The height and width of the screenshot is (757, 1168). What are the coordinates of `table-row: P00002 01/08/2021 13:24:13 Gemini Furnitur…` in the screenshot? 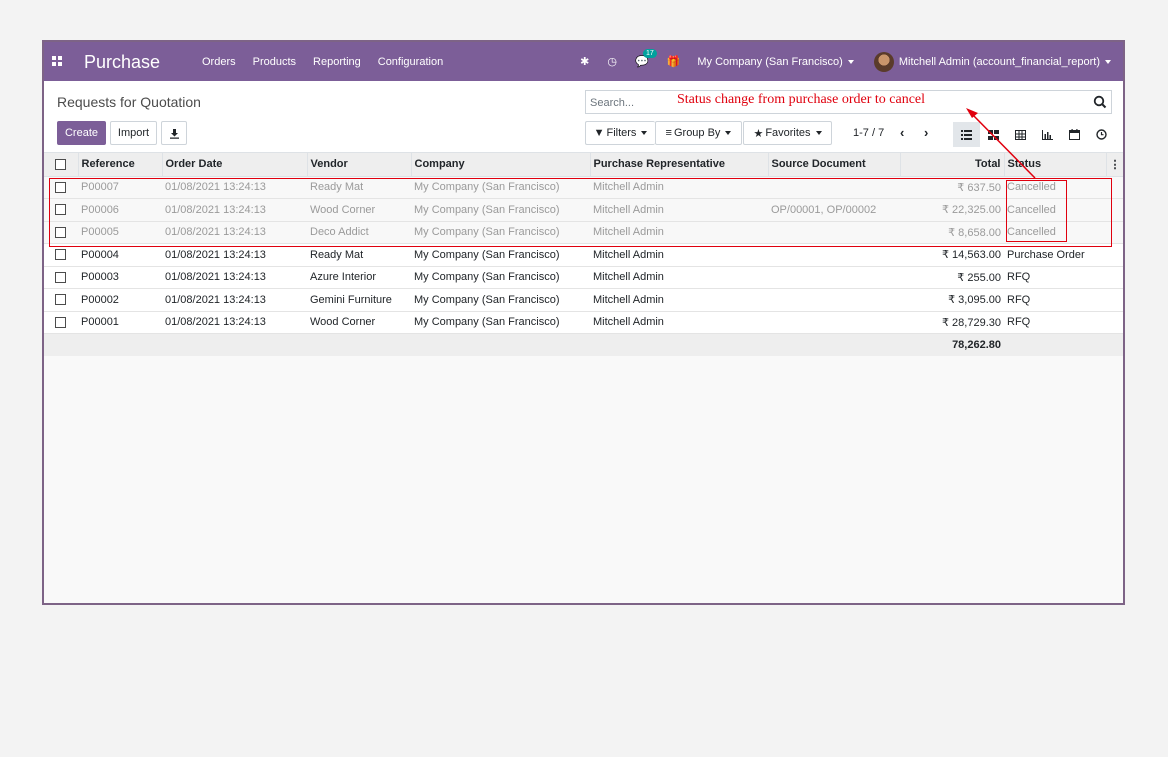 It's located at (583, 300).